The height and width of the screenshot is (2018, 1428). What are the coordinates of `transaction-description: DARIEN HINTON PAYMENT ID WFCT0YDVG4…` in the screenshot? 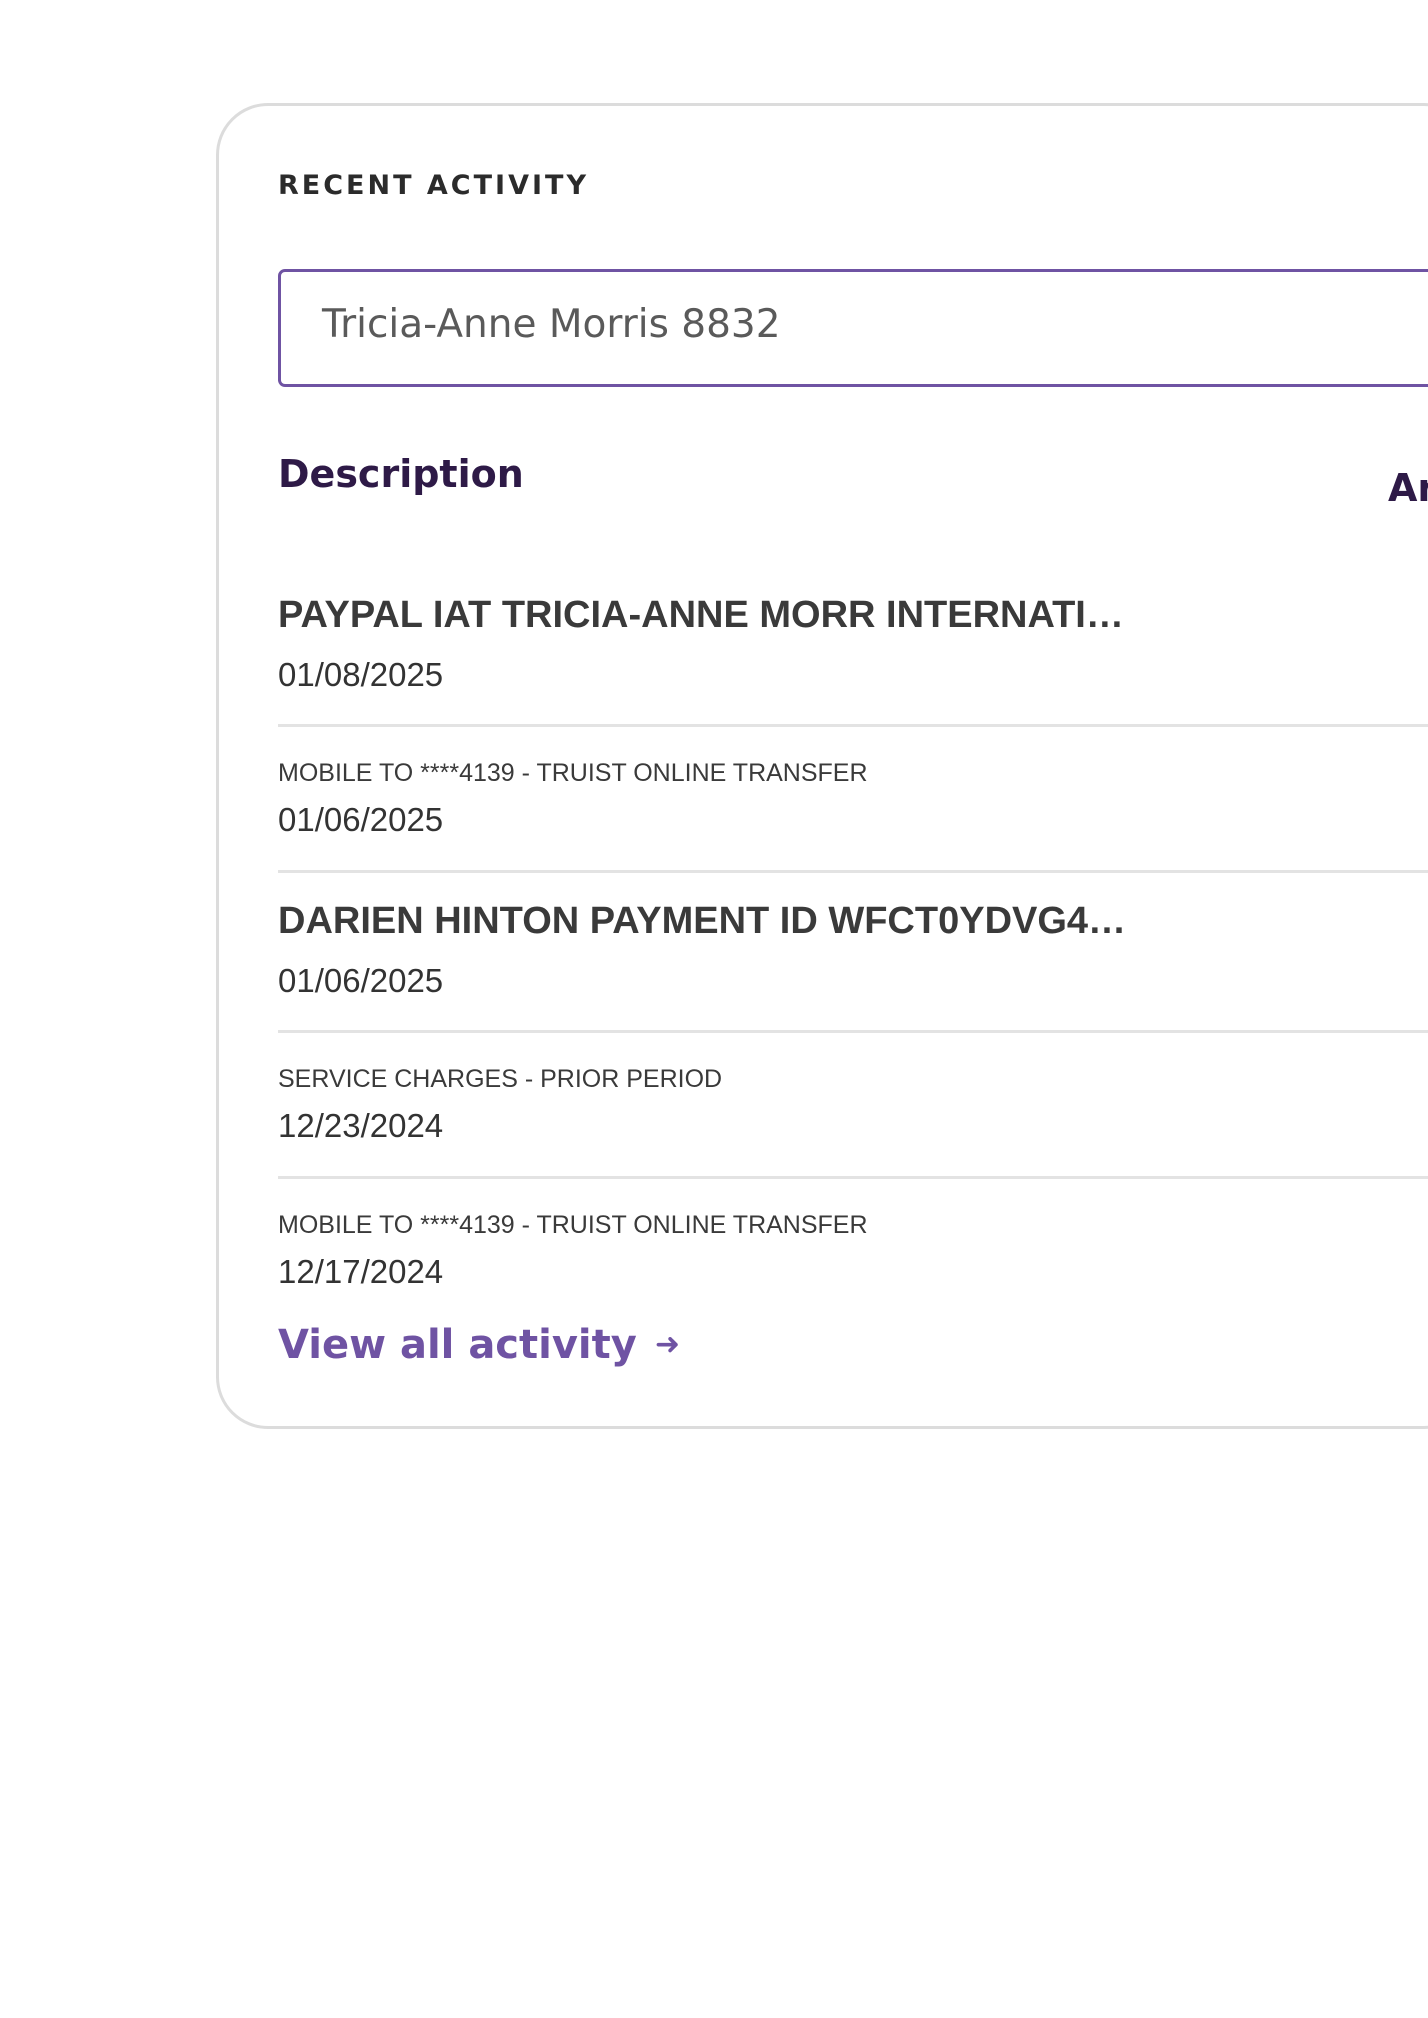 It's located at (702, 921).